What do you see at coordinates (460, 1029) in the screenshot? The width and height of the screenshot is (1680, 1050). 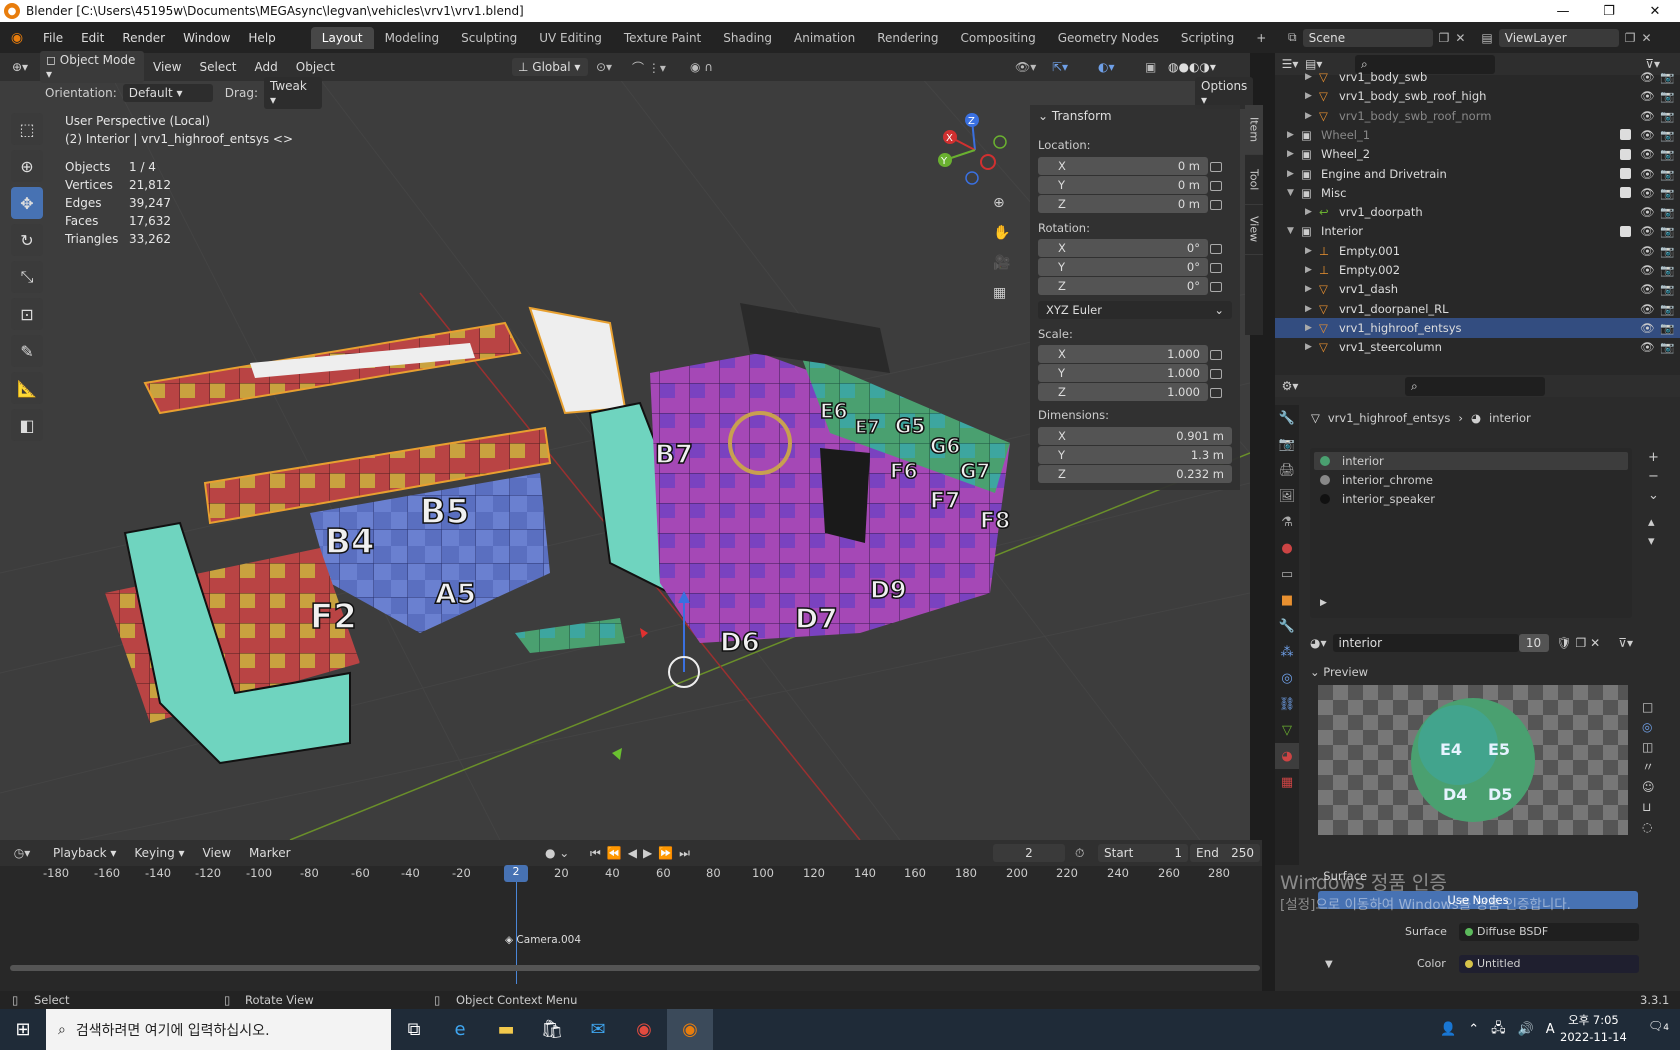 I see `edge-icon: e` at bounding box center [460, 1029].